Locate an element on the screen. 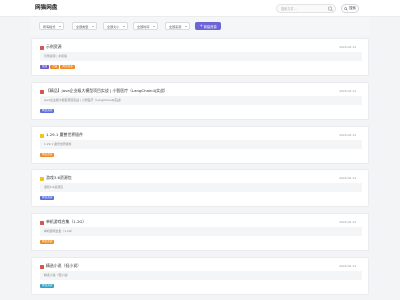 This screenshot has width=400, height=300. filter-source-dropdown: 全部来源 is located at coordinates (177, 26).